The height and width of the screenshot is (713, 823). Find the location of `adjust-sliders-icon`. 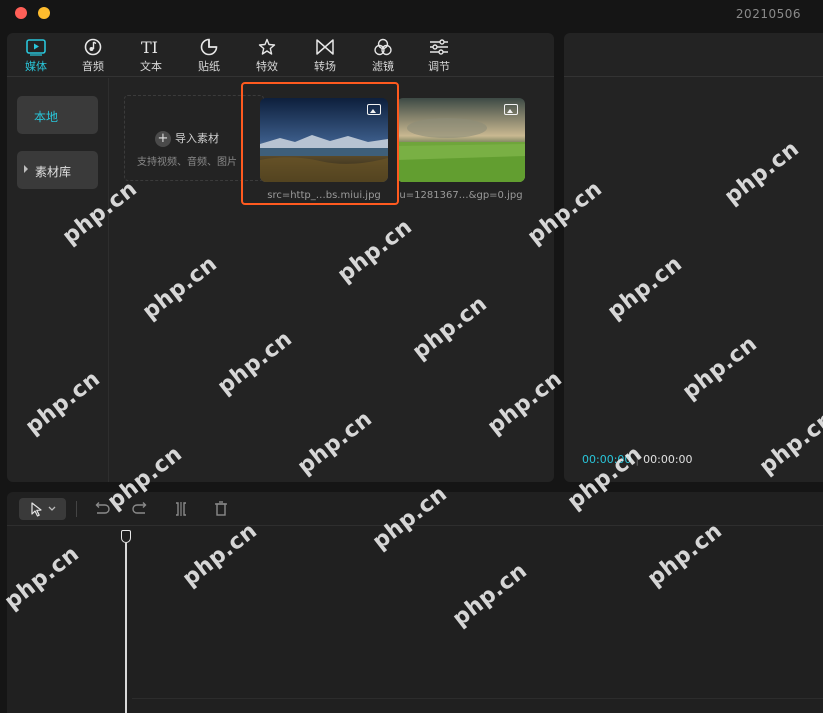

adjust-sliders-icon is located at coordinates (439, 47).